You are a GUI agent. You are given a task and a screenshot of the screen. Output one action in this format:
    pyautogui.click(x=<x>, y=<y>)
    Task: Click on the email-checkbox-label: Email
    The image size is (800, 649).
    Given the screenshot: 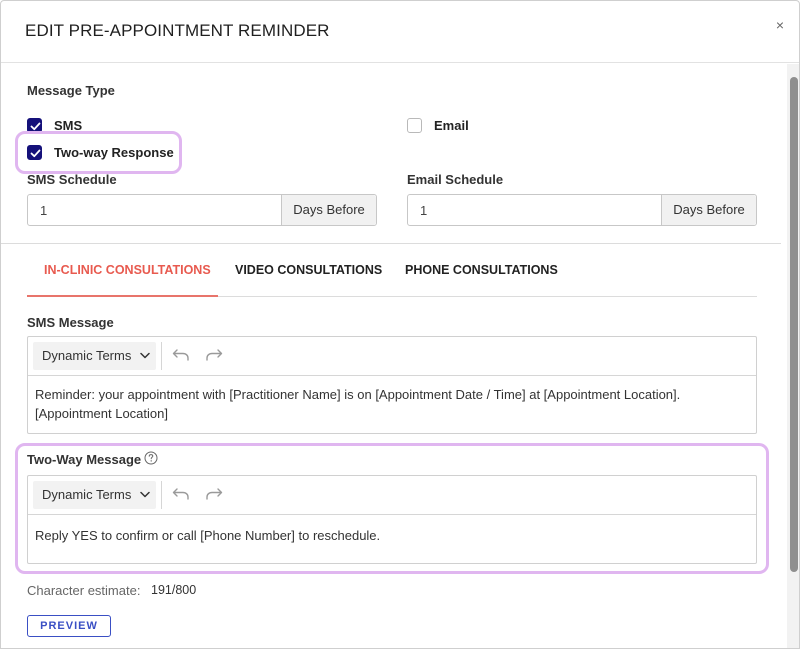 What is the action you would take?
    pyautogui.click(x=451, y=125)
    